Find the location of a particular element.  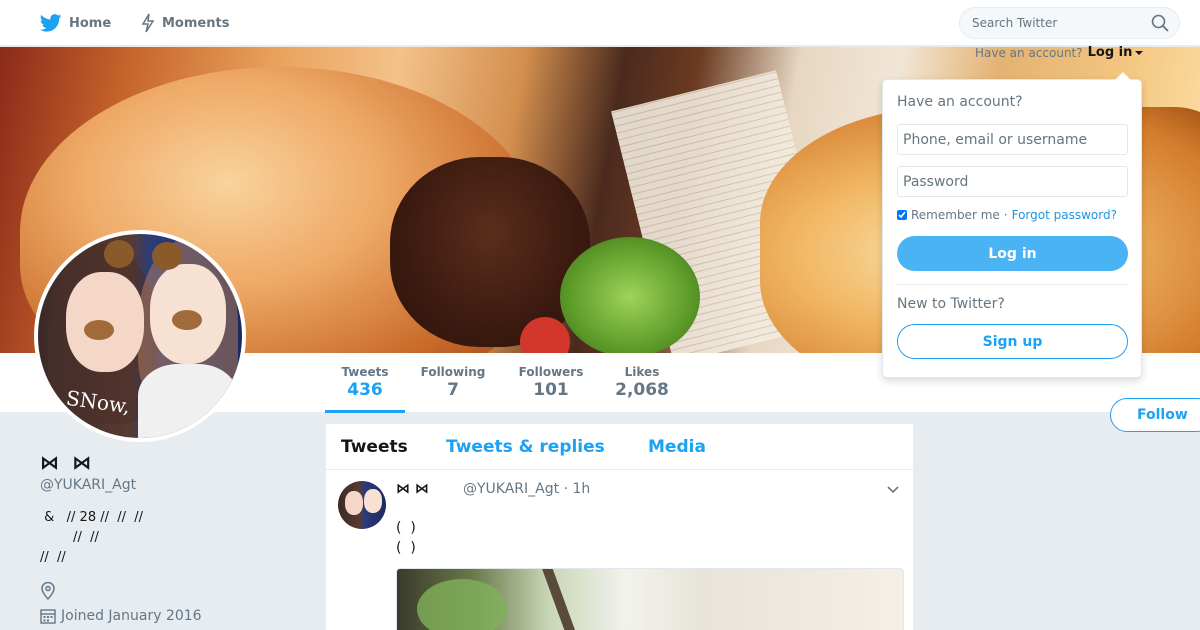

nav-home: Home is located at coordinates (75, 23).